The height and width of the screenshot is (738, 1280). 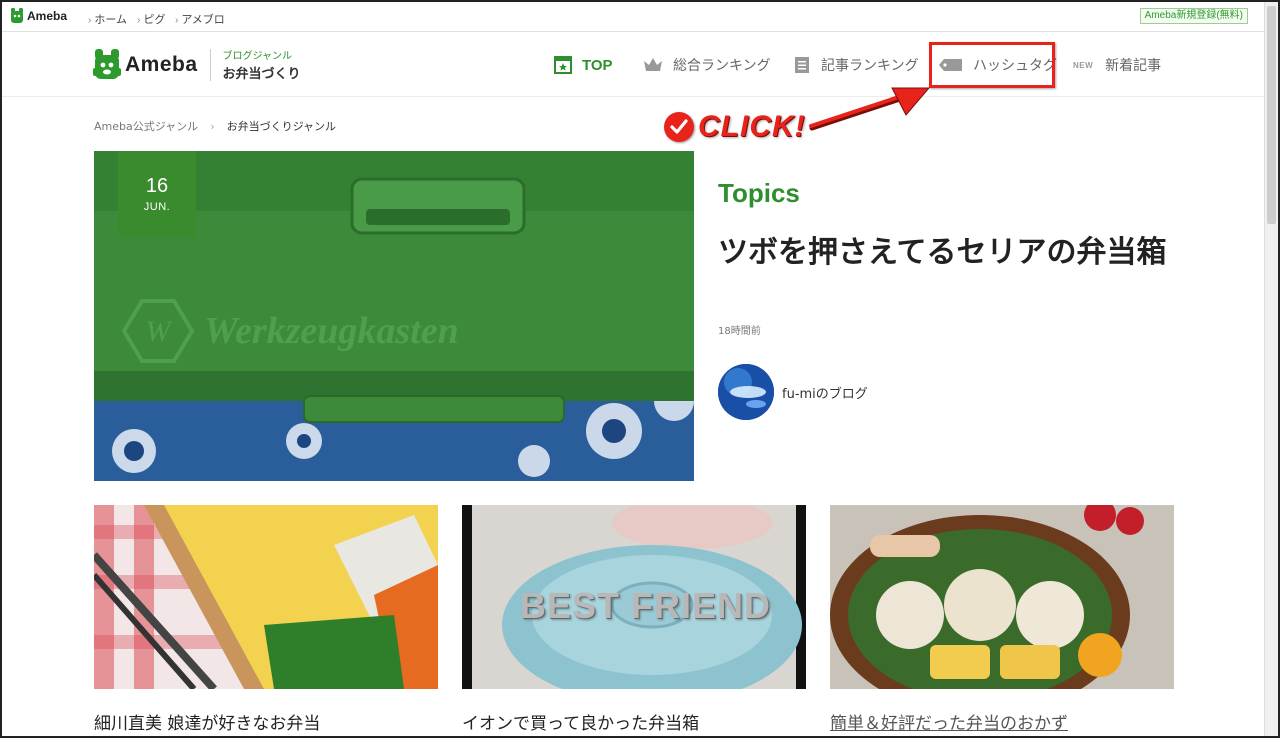 What do you see at coordinates (825, 394) in the screenshot?
I see `author-name: fu-miのブログ` at bounding box center [825, 394].